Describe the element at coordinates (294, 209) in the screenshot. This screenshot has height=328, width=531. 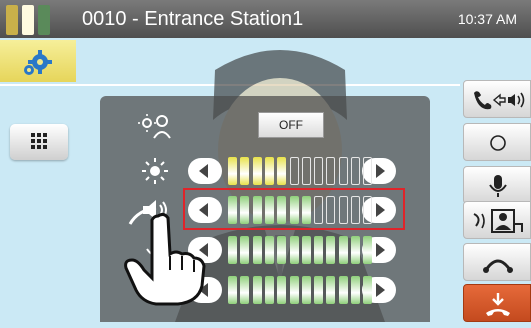
I see `volume-row-highlight` at that location.